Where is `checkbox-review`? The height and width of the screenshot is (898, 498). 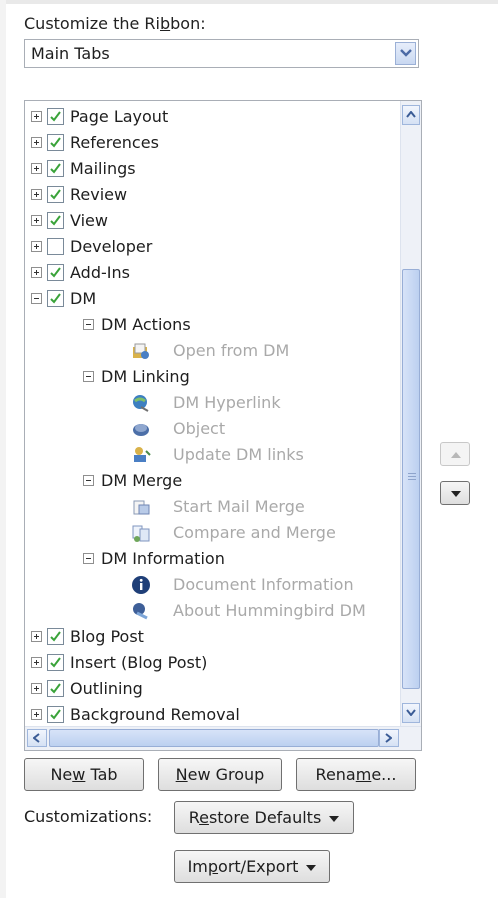
checkbox-review is located at coordinates (55, 194).